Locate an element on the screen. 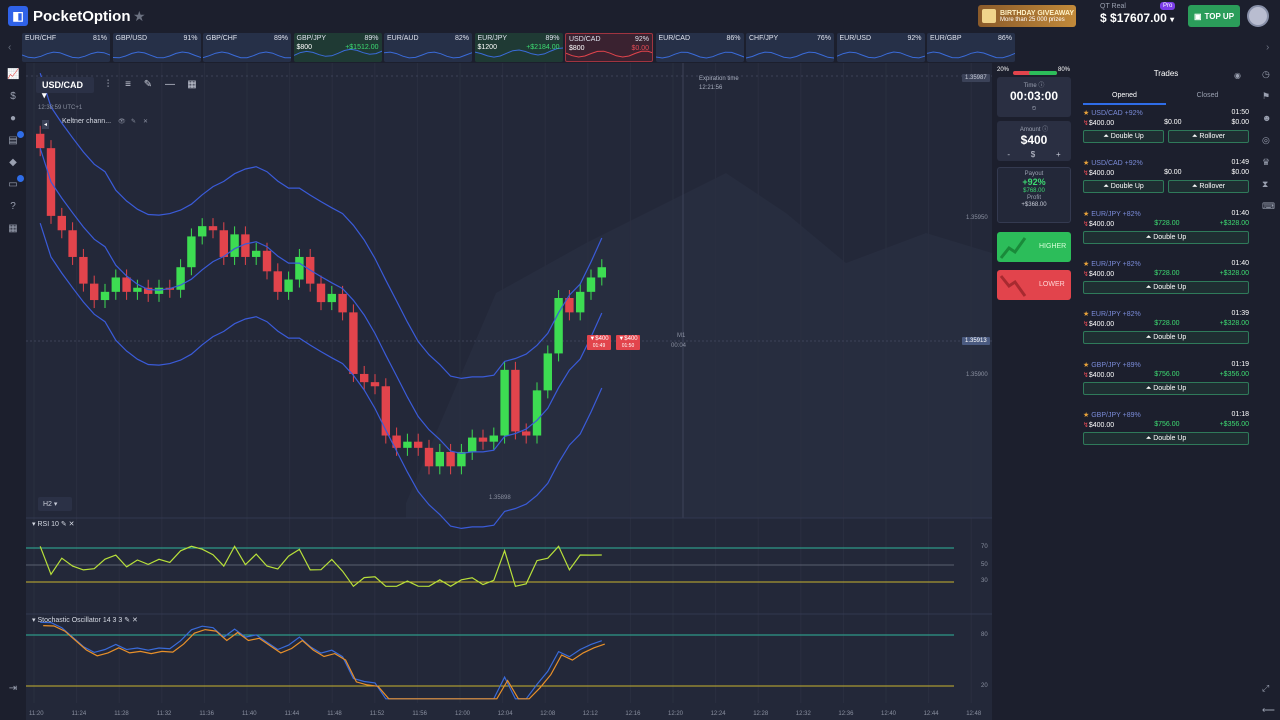 The image size is (1280, 720). achievements-icon: ◆ is located at coordinates (13, 163).